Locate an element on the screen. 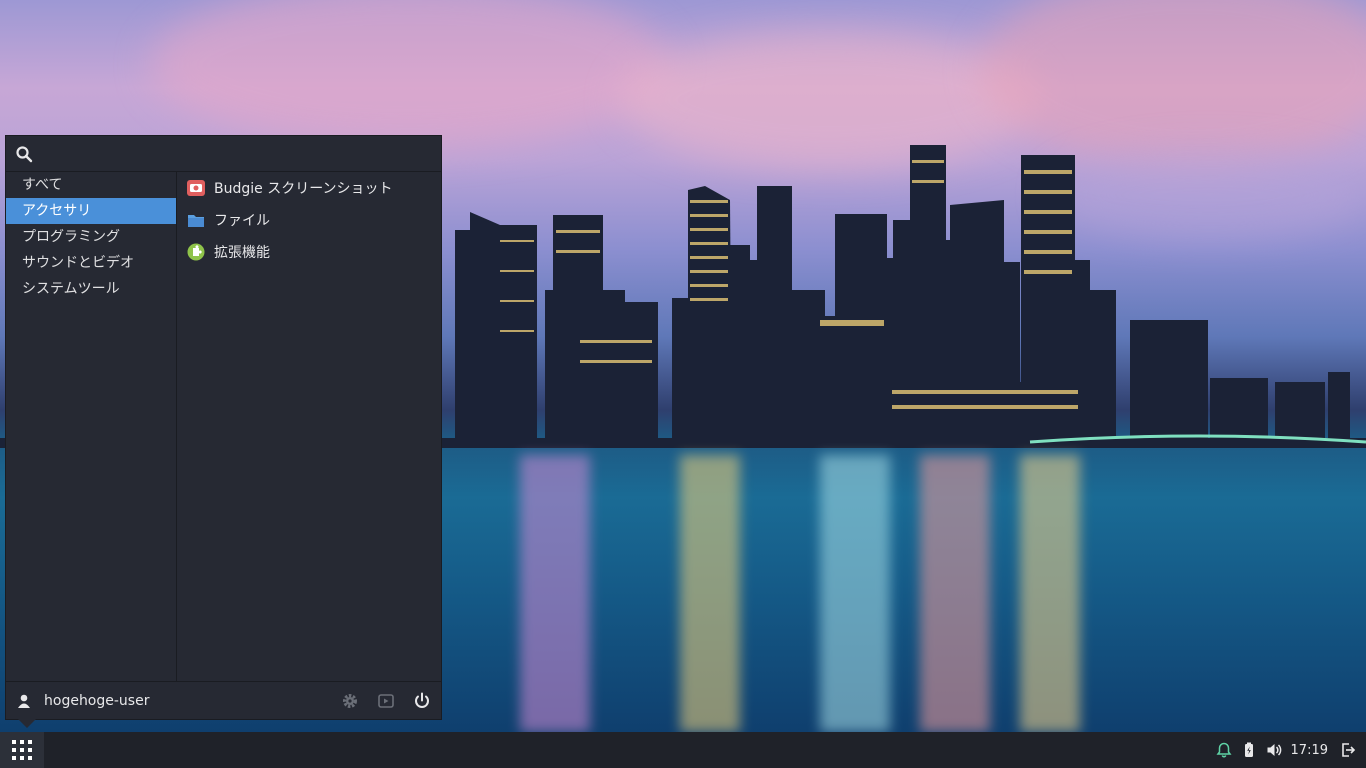 The width and height of the screenshot is (1366, 768). search-bar is located at coordinates (223, 154).